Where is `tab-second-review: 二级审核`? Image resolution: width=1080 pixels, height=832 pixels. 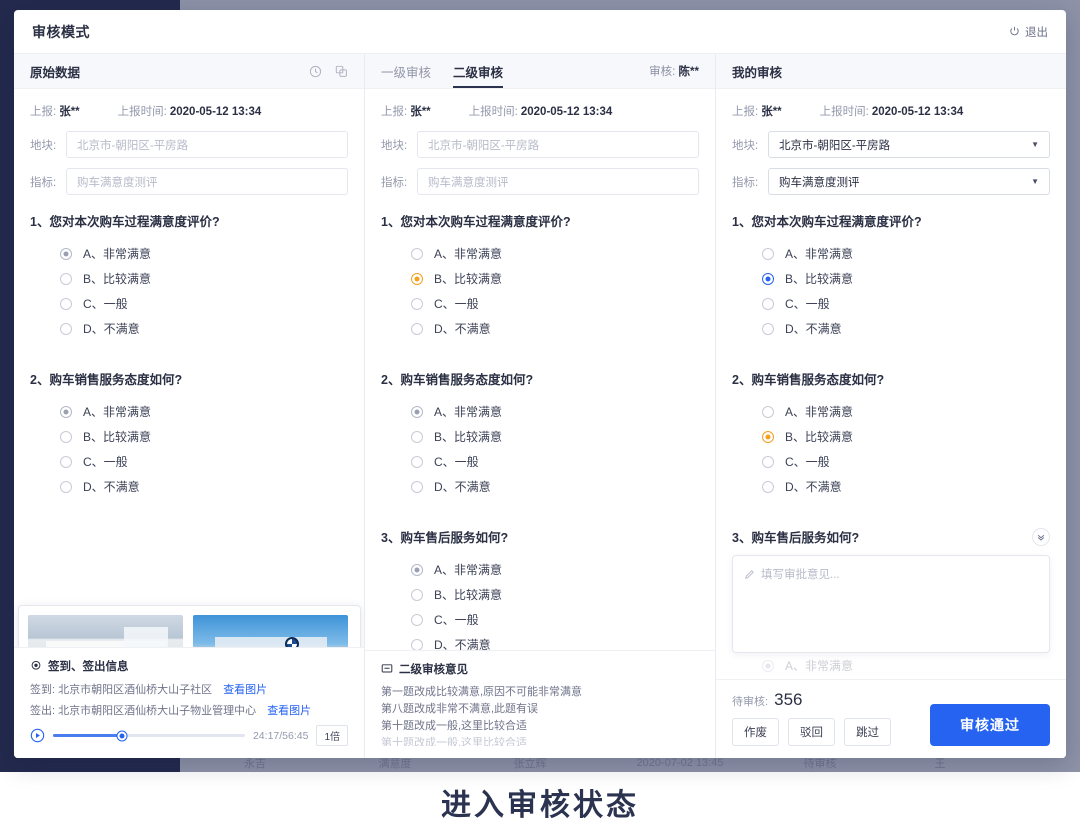
tab-second-review: 二级审核 is located at coordinates (478, 71).